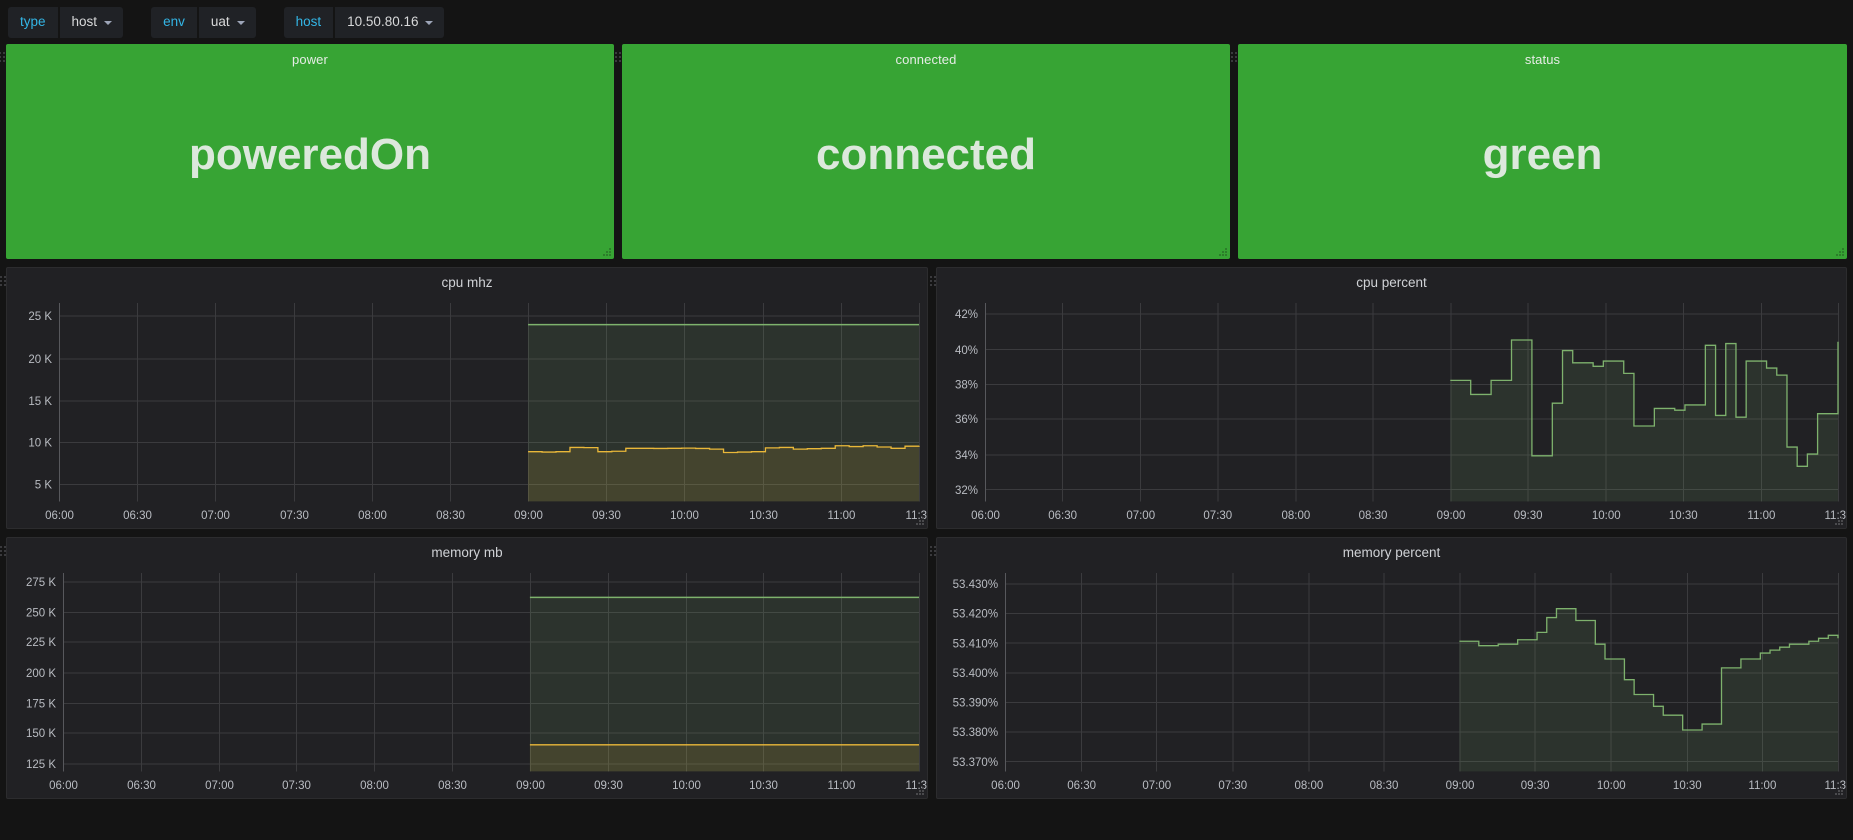 Image resolution: width=1853 pixels, height=840 pixels. I want to click on svg-text: 53.430%, so click(975, 584).